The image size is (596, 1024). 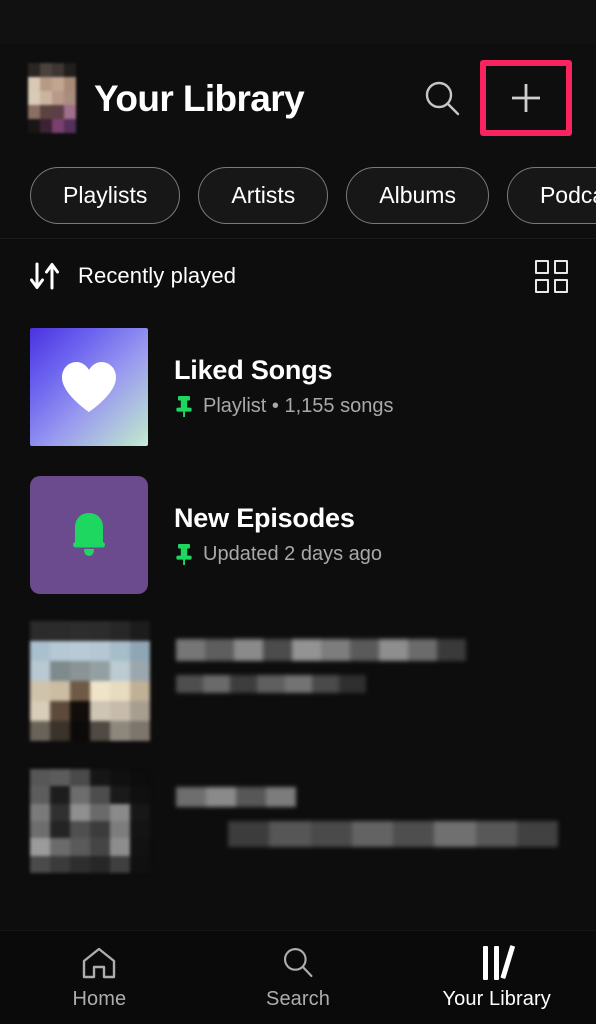 I want to click on filter-chip-row: Playlists Artists Albums Podcas, so click(x=298, y=195).